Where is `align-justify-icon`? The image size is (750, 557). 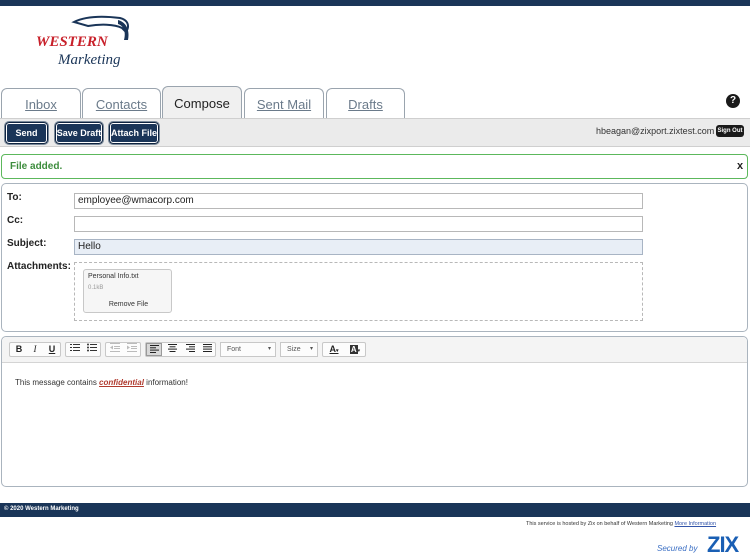
align-justify-icon is located at coordinates (207, 349).